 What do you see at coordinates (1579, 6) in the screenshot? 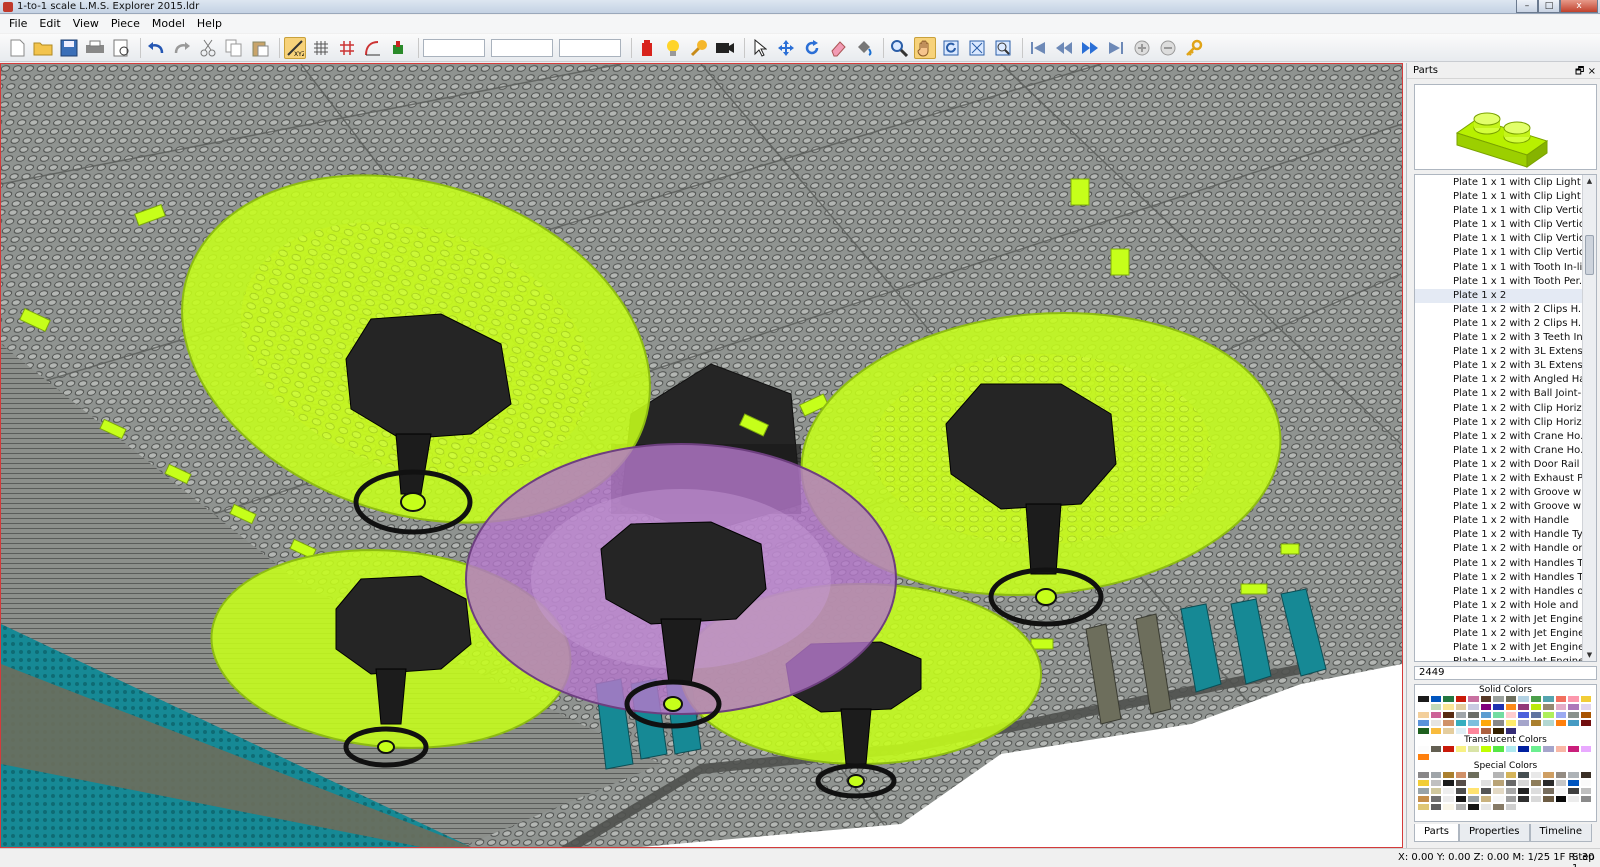
I see `close-button: x` at bounding box center [1579, 6].